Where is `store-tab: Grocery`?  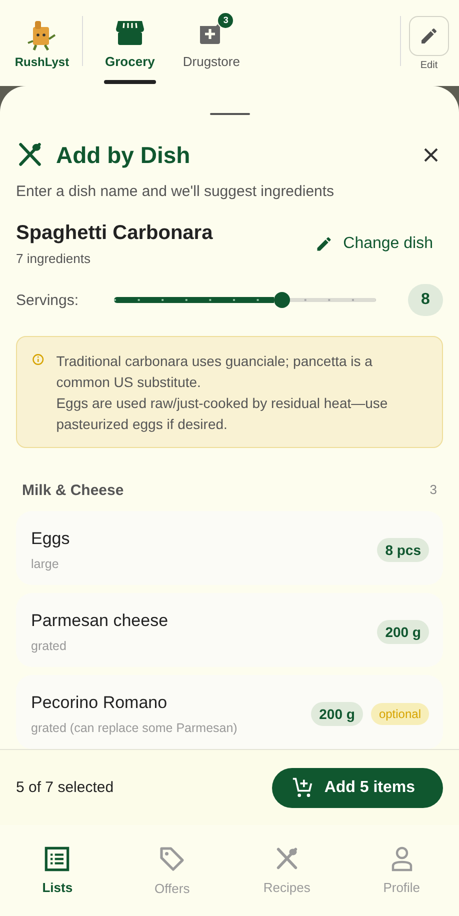
store-tab: Grocery is located at coordinates (130, 43).